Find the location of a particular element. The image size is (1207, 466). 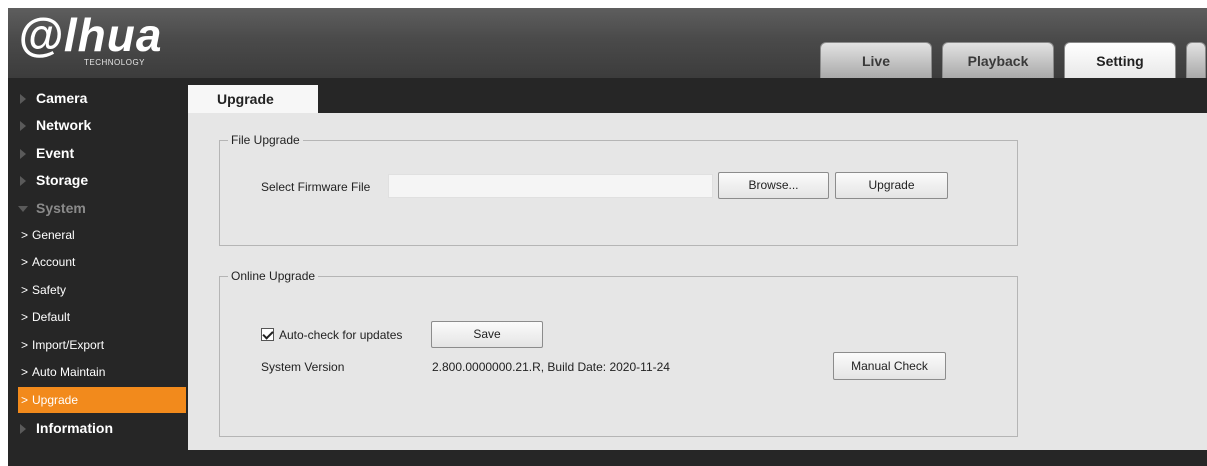

sidebar-item-camera: Camera is located at coordinates (97, 98).